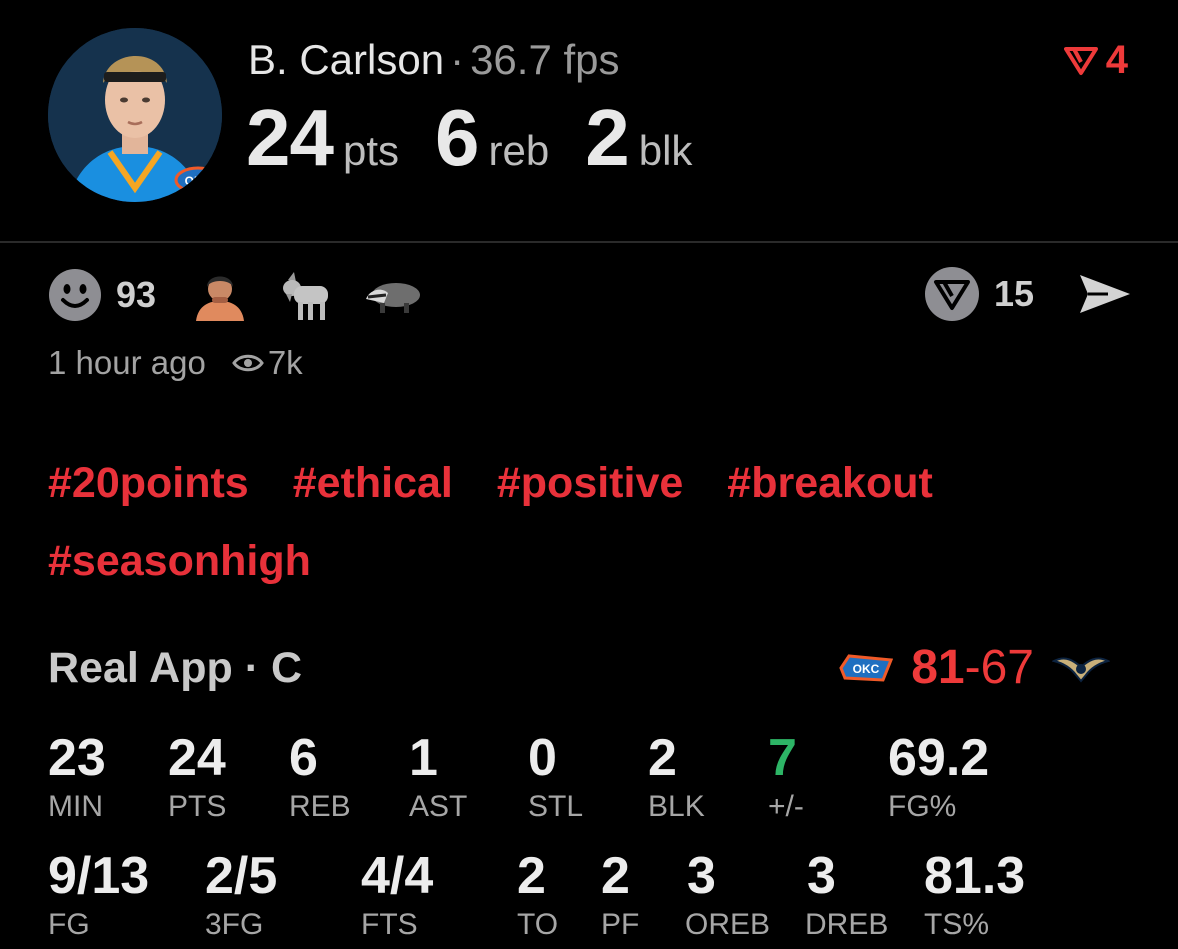 This screenshot has height=949, width=1178. I want to click on stat-label: OREB, so click(728, 924).